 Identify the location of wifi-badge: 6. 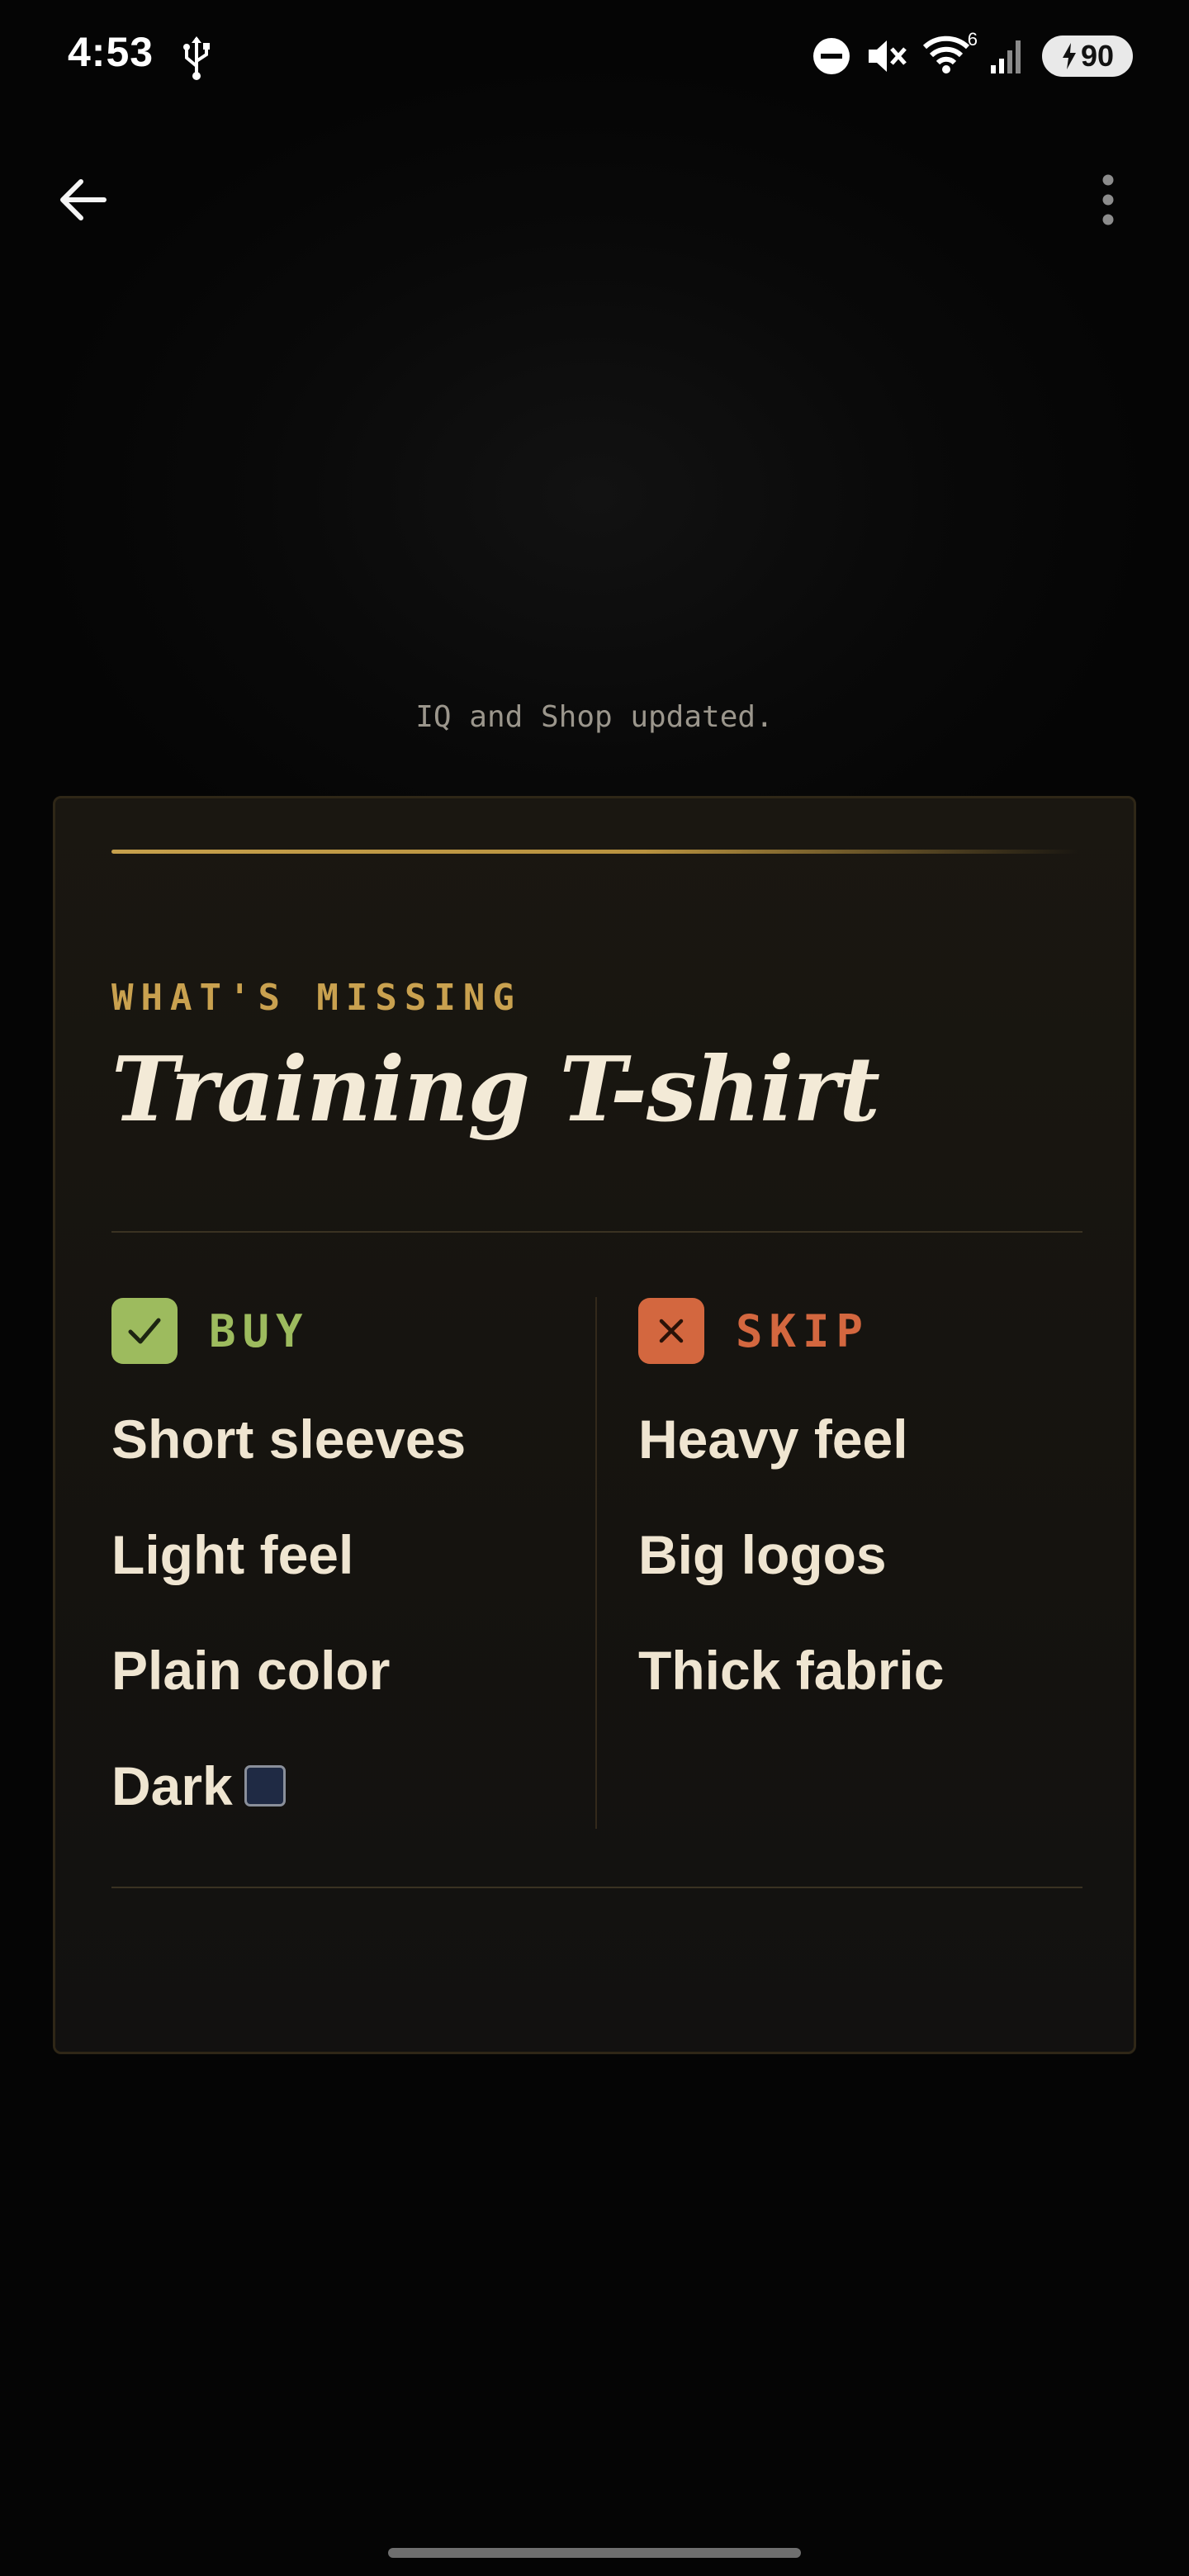
(972, 39).